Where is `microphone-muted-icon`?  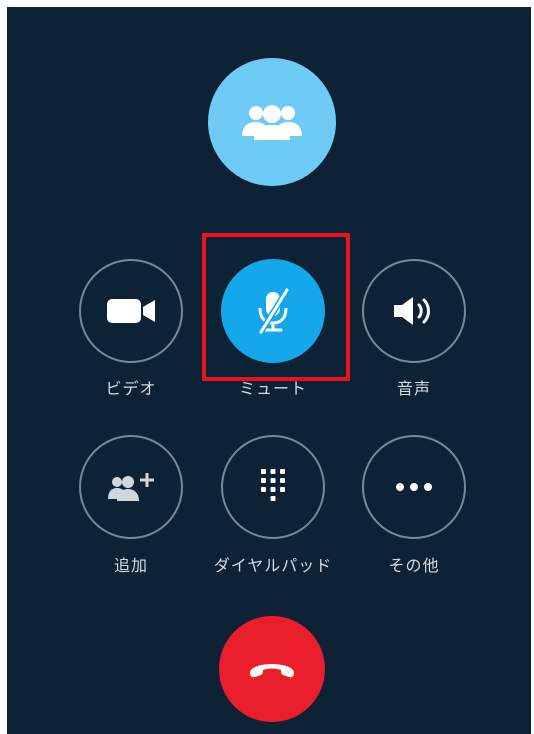 microphone-muted-icon is located at coordinates (274, 311).